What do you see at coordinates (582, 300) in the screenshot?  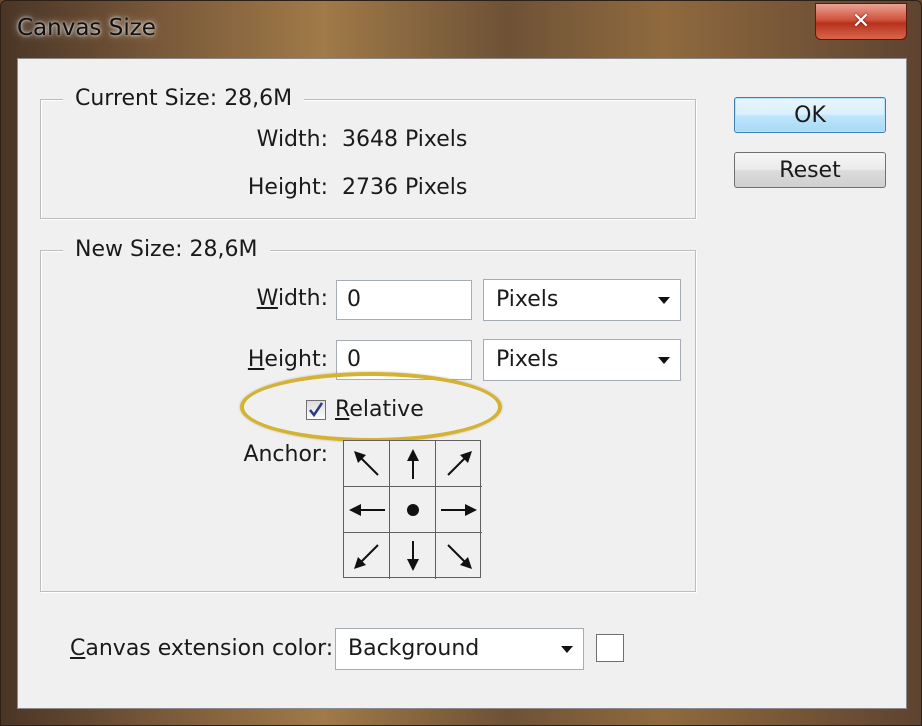 I see `new-width-unit-select: Pixels` at bounding box center [582, 300].